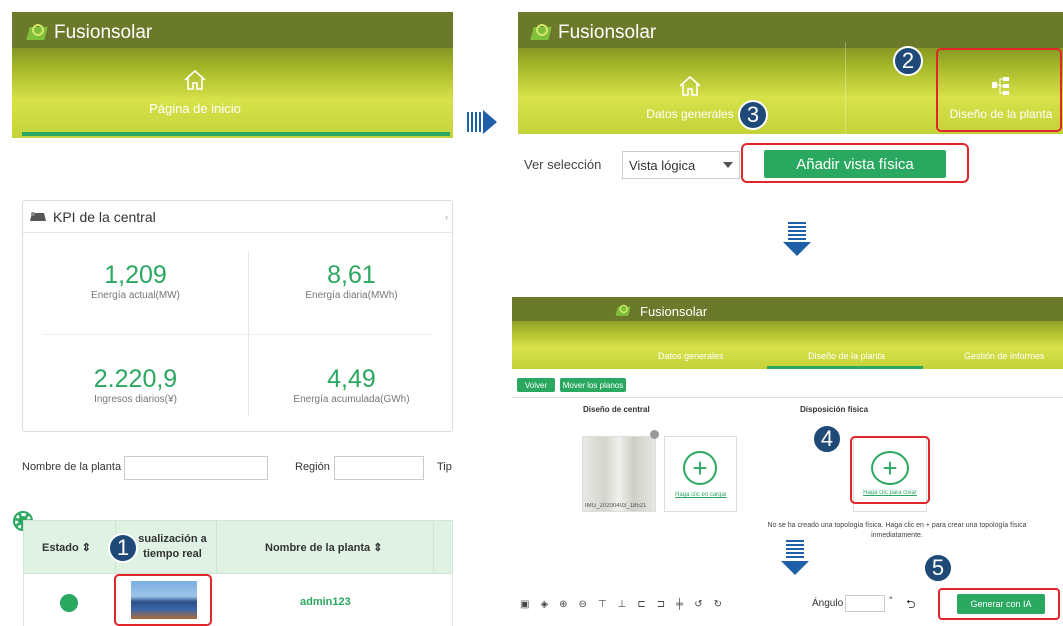 The image size is (1063, 626). I want to click on plant-name-link: admin123, so click(325, 602).